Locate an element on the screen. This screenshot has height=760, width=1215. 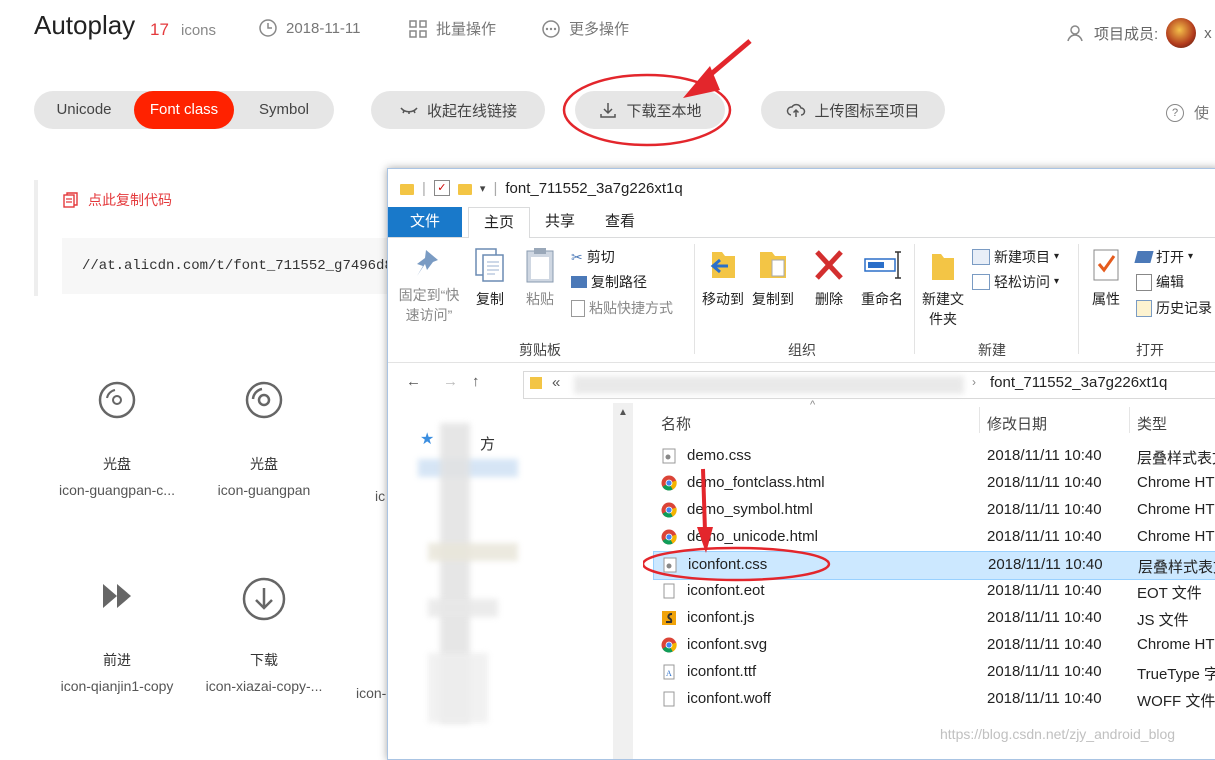
collapse-link-button: 收起在线链接 is located at coordinates (458, 110).